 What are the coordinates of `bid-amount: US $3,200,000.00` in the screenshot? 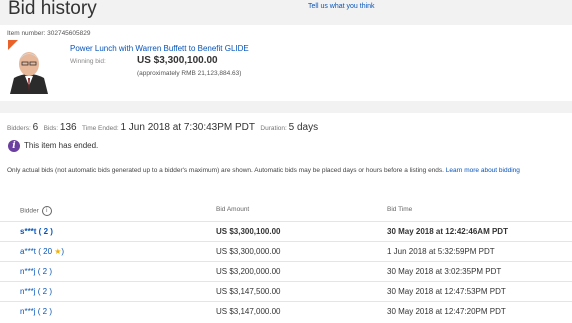 It's located at (248, 271).